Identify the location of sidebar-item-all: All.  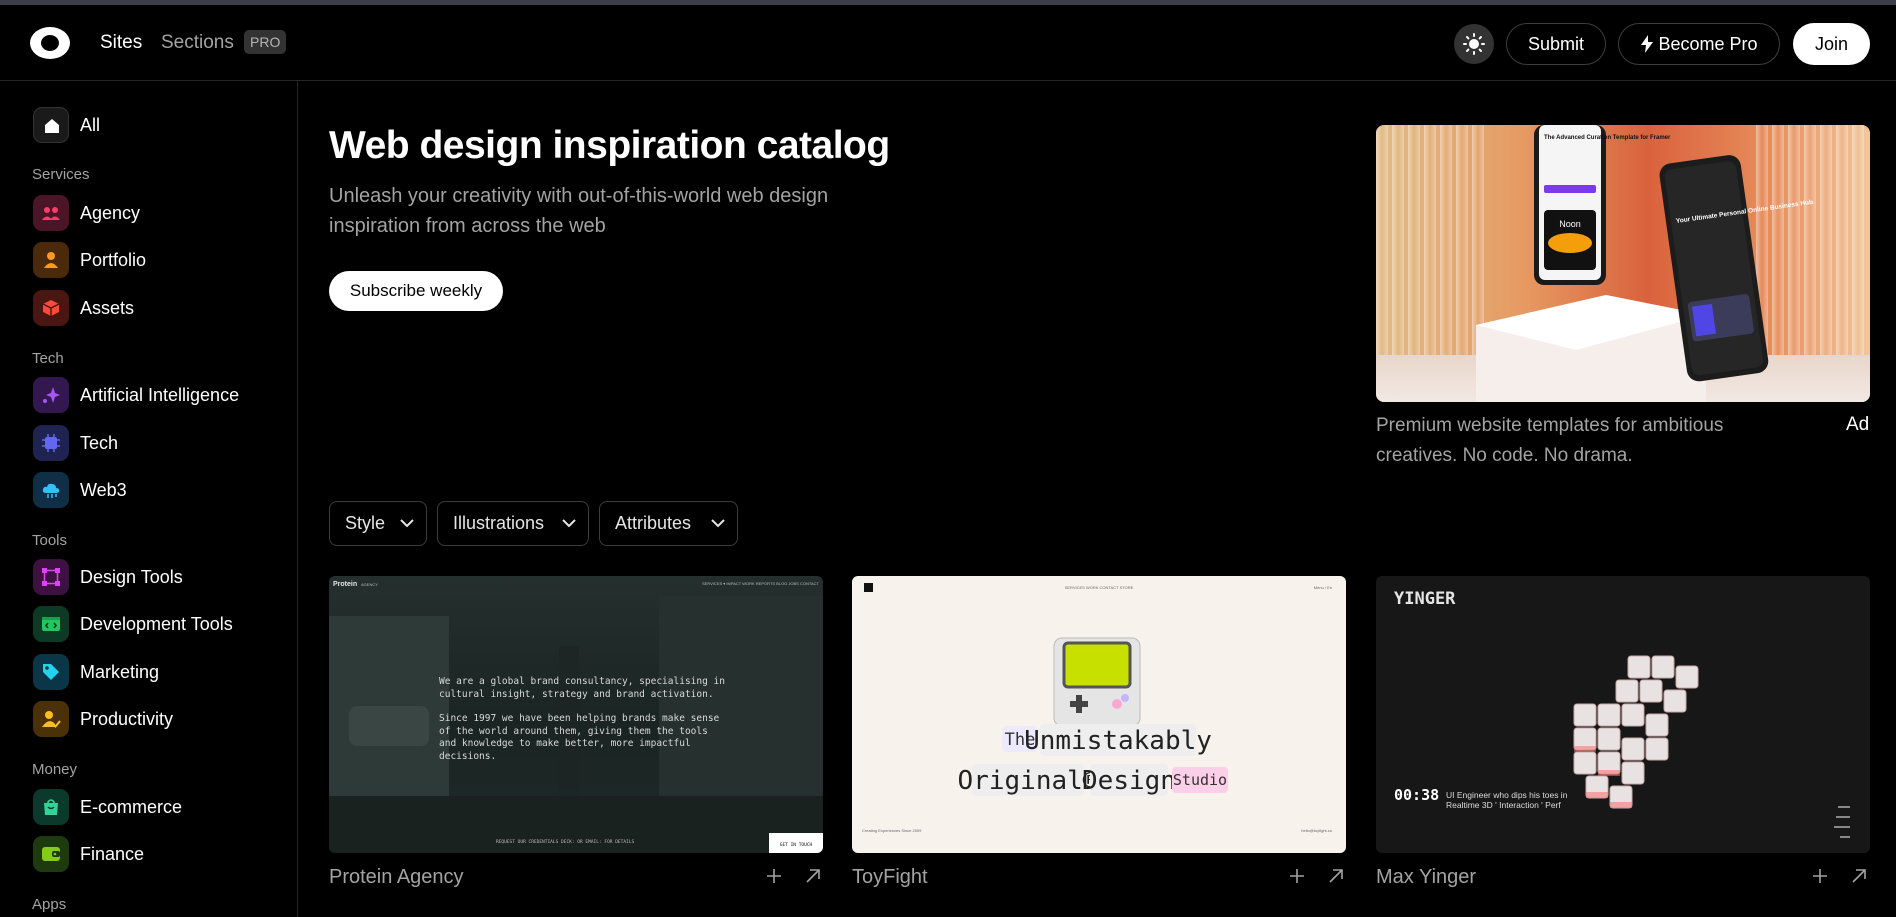
(158, 125).